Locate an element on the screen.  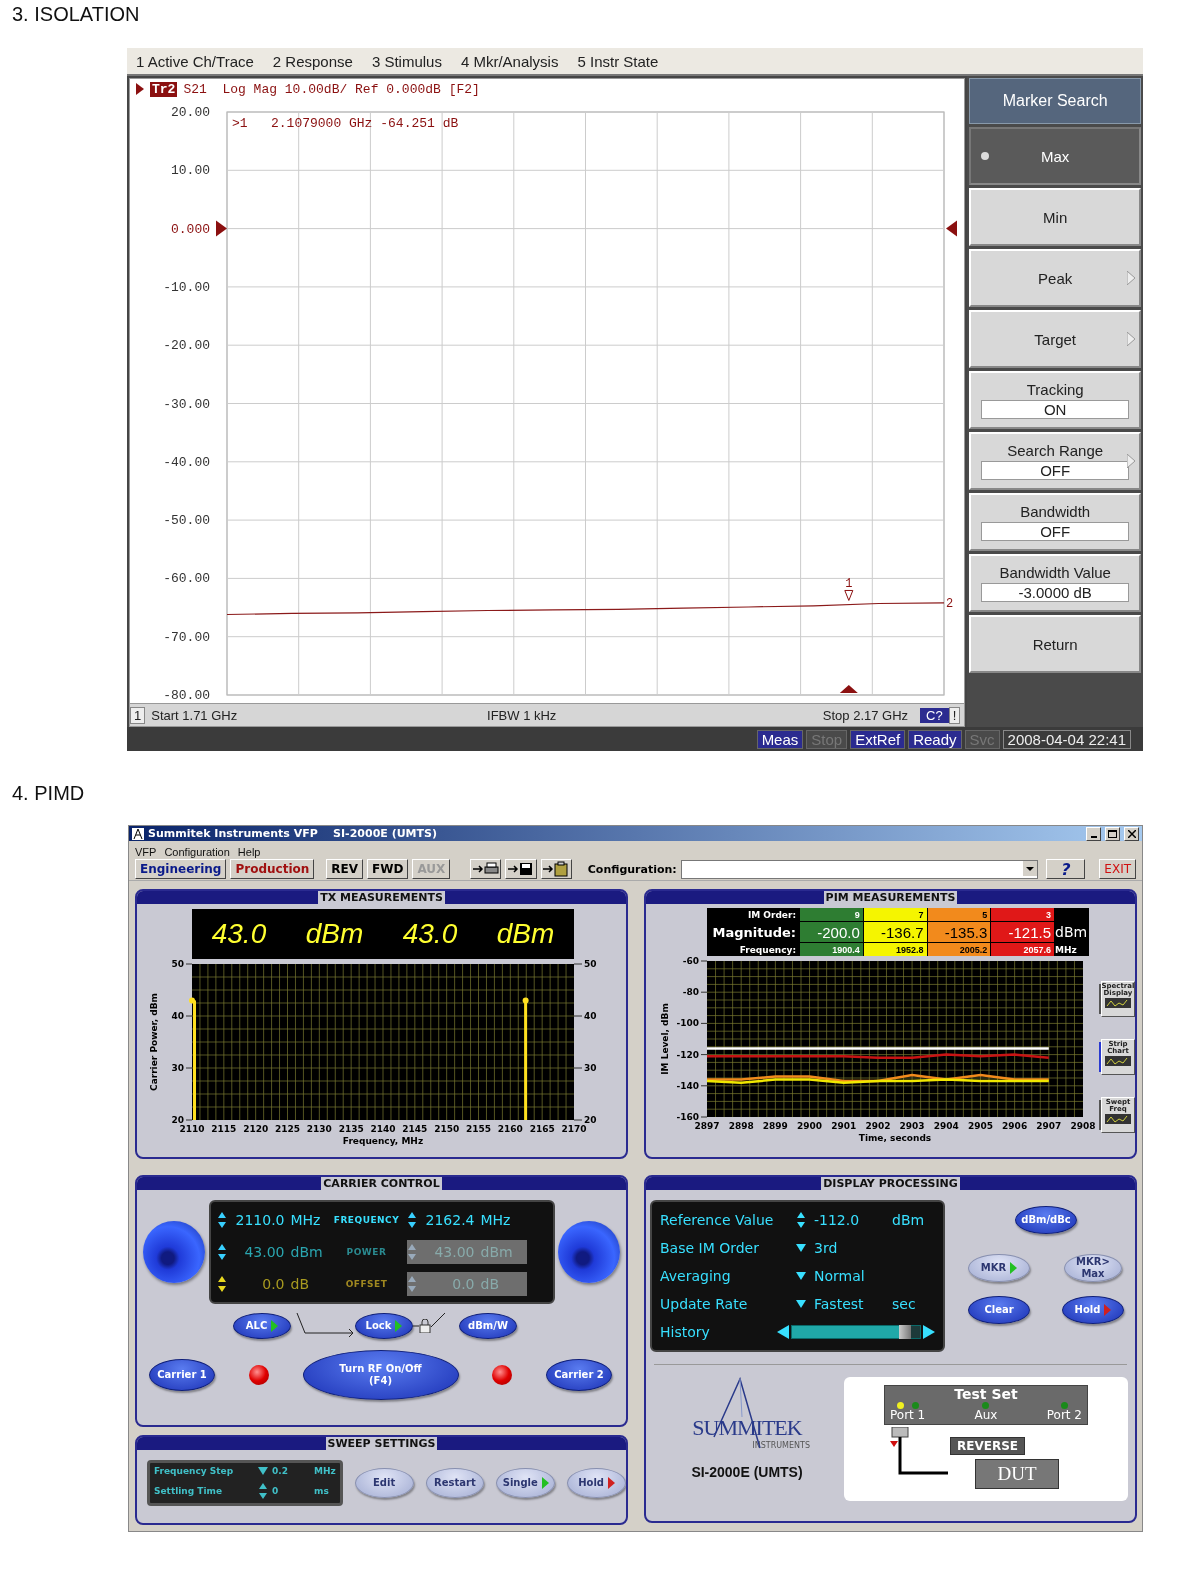
carrier-value: 2110.0 is located at coordinates (259, 1220).